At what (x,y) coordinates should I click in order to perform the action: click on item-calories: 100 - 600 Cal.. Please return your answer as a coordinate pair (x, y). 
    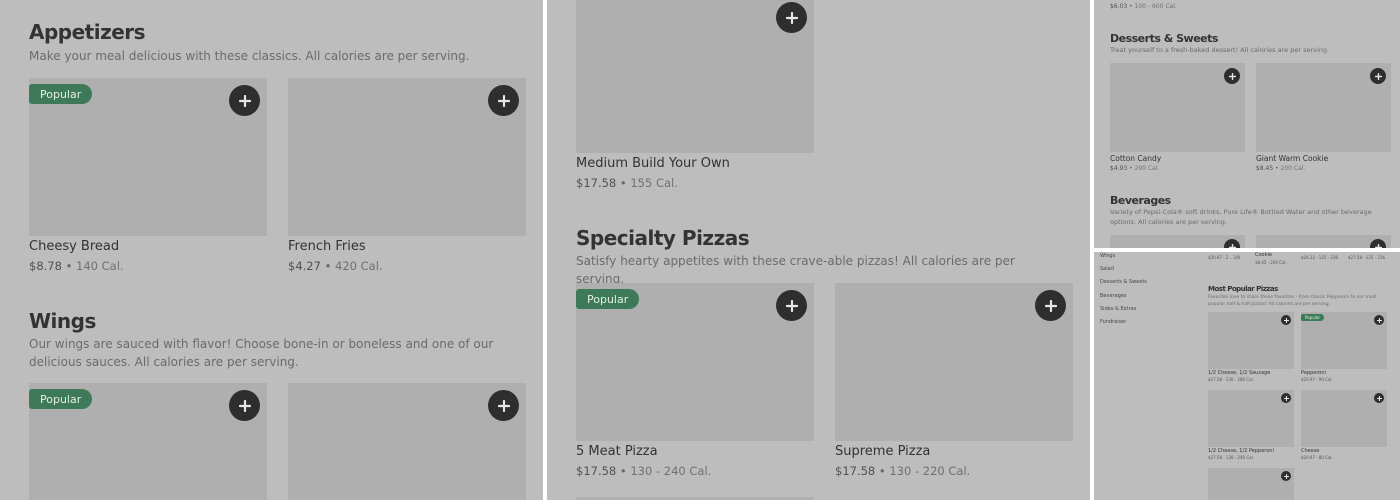
    Looking at the image, I should click on (1155, 6).